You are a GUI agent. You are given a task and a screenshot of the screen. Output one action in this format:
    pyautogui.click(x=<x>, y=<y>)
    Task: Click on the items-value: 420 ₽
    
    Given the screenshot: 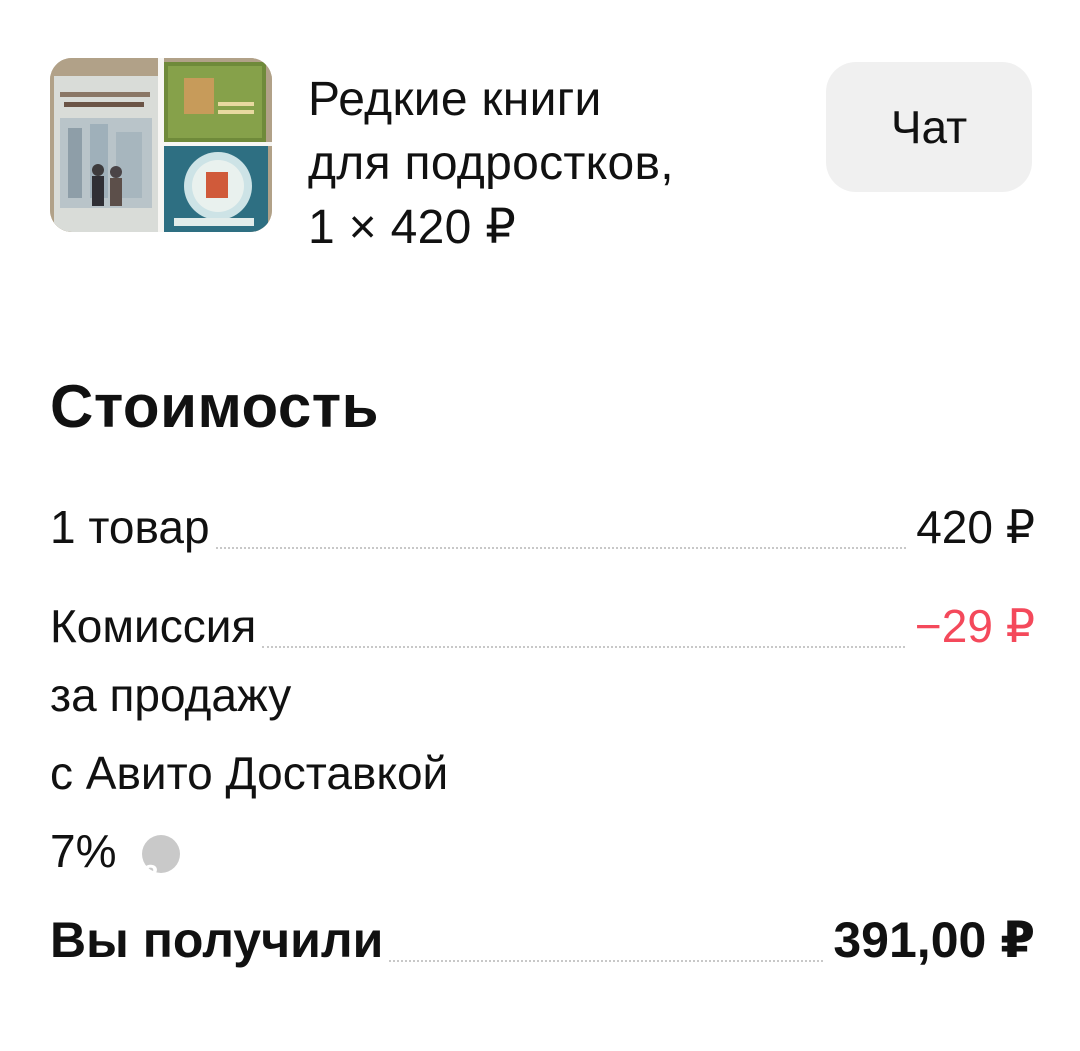 What is the action you would take?
    pyautogui.click(x=975, y=527)
    